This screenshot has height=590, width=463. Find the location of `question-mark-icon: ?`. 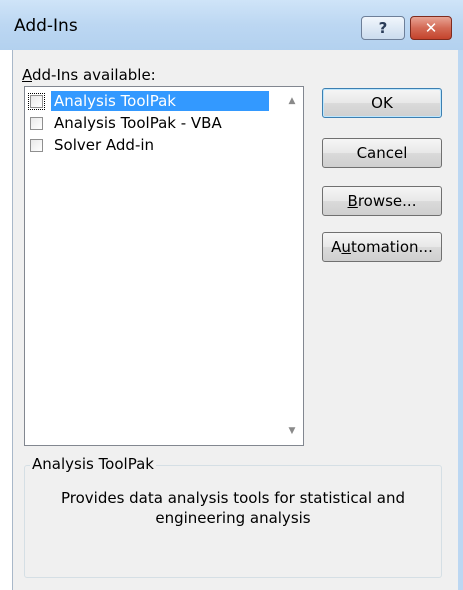

question-mark-icon: ? is located at coordinates (383, 28).